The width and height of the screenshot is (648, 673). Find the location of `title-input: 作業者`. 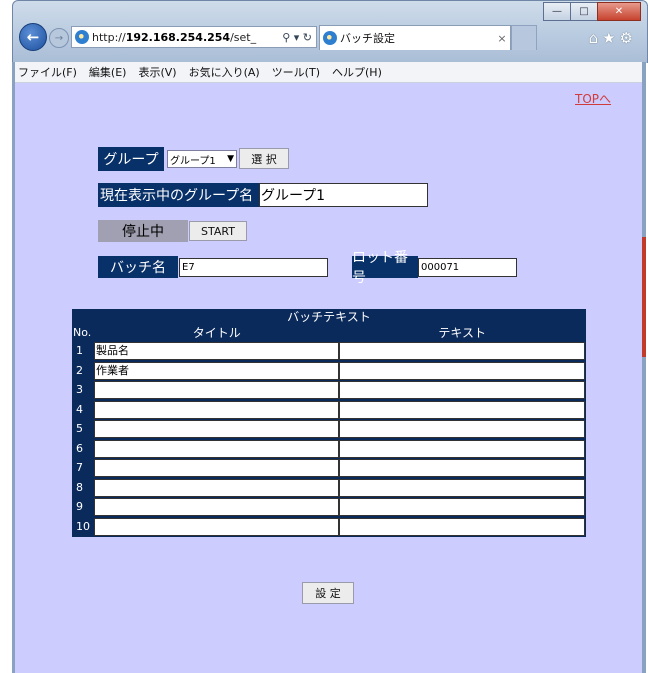

title-input: 作業者 is located at coordinates (216, 370).